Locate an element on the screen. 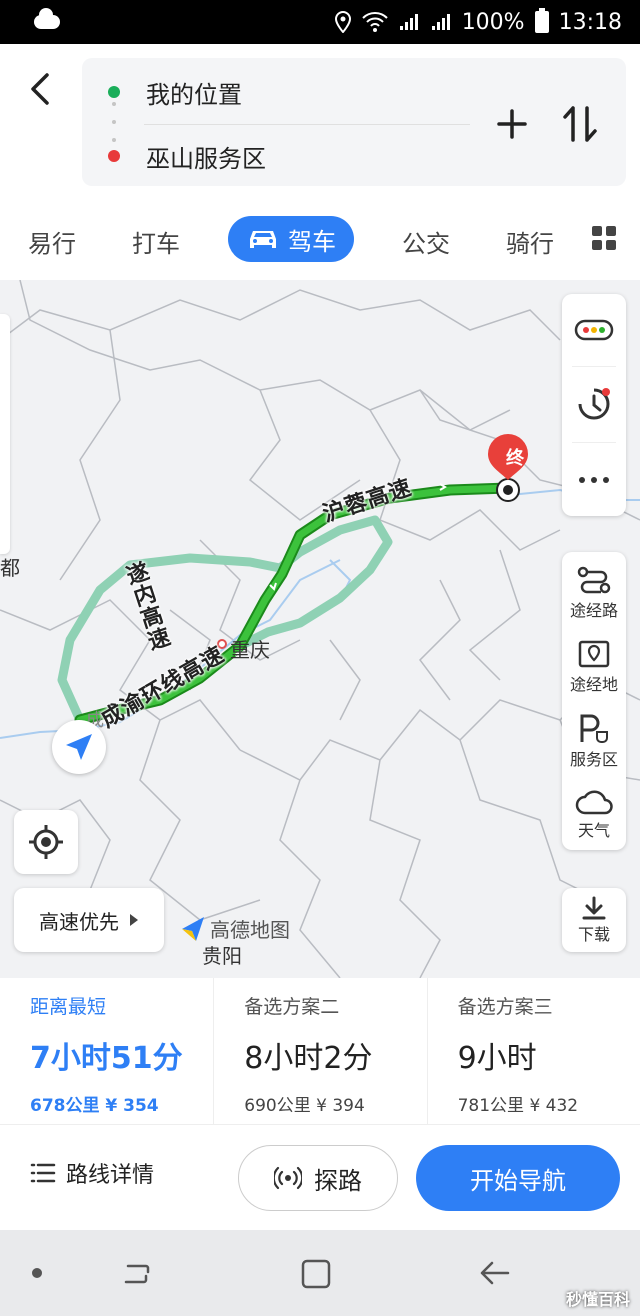 Image resolution: width=640 pixels, height=1316 pixels. destination-text: 巫山服务区 is located at coordinates (206, 158).